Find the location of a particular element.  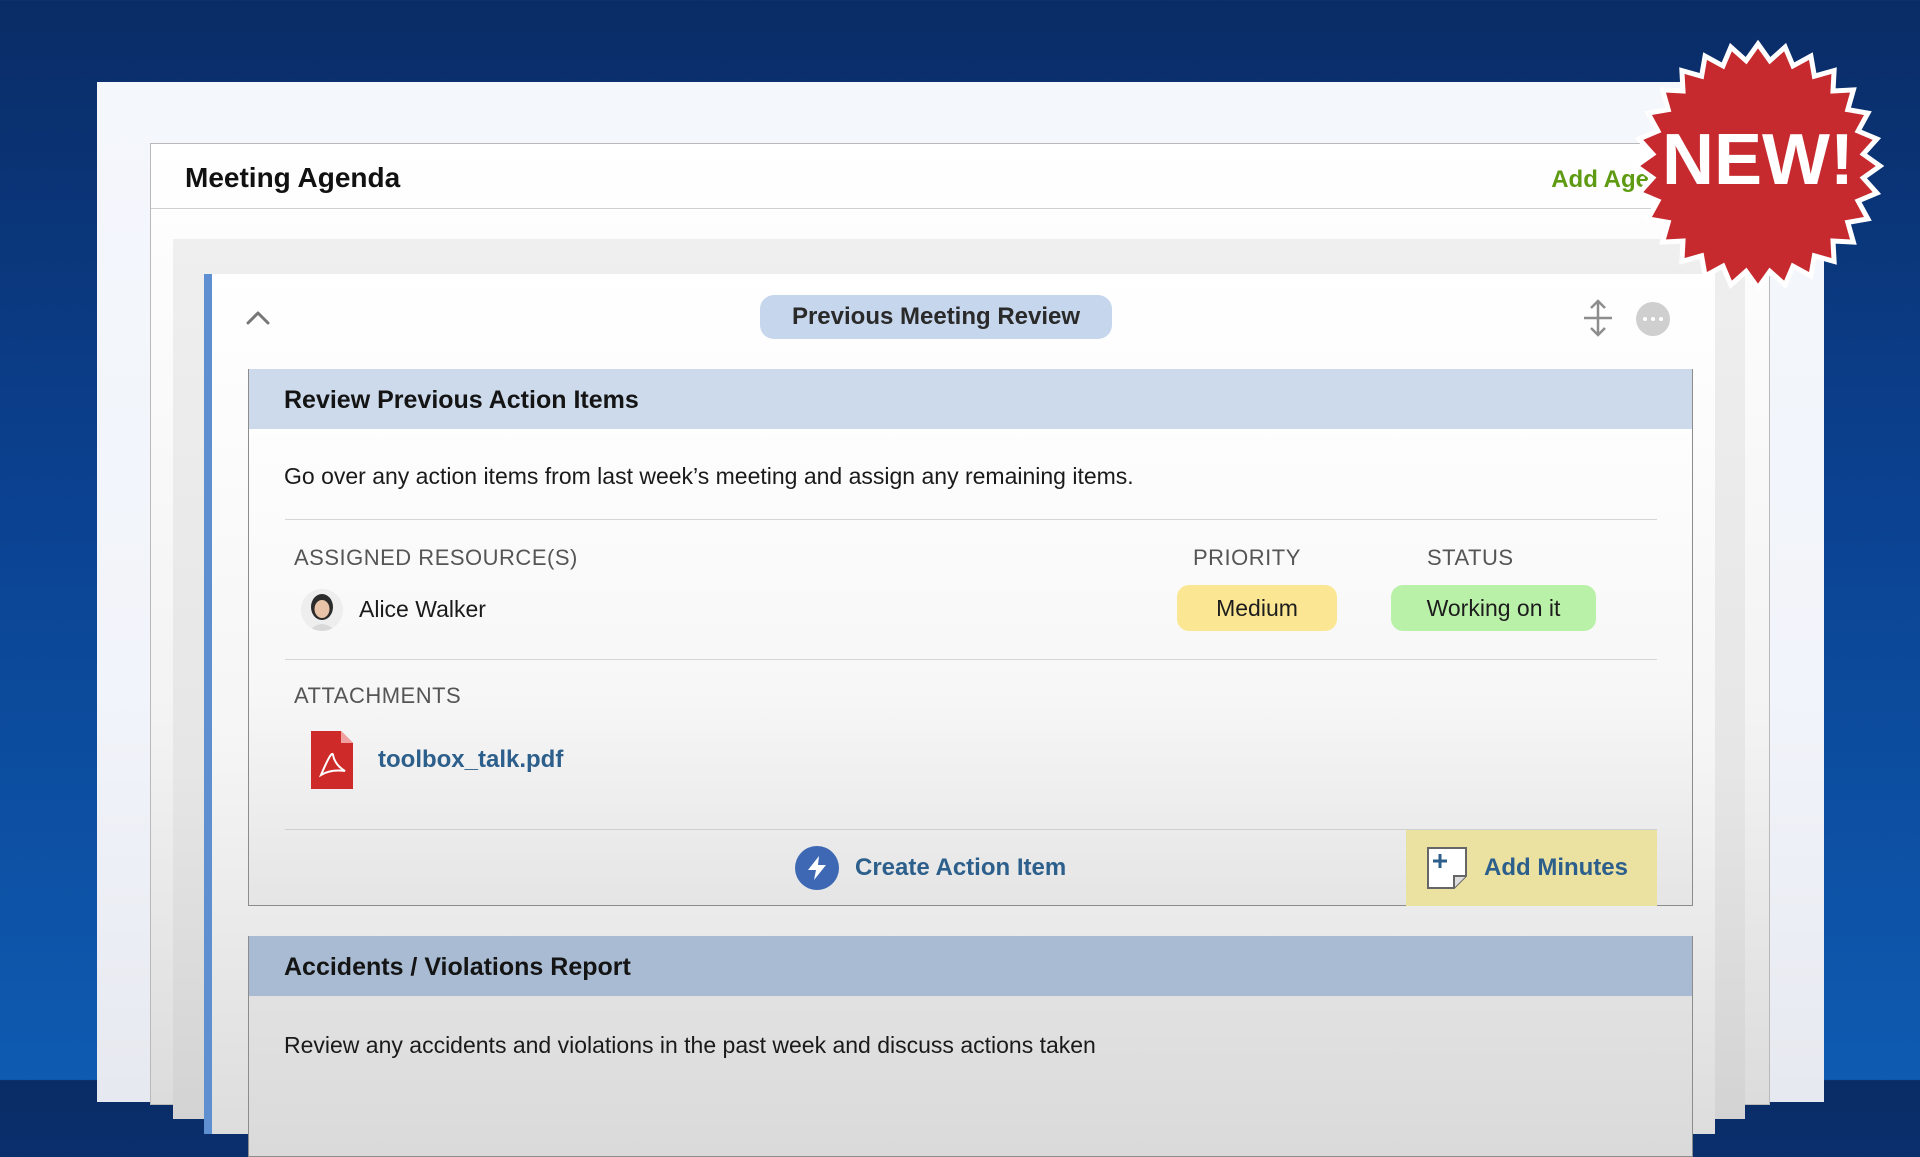

move-vertical-icon is located at coordinates (1598, 318).